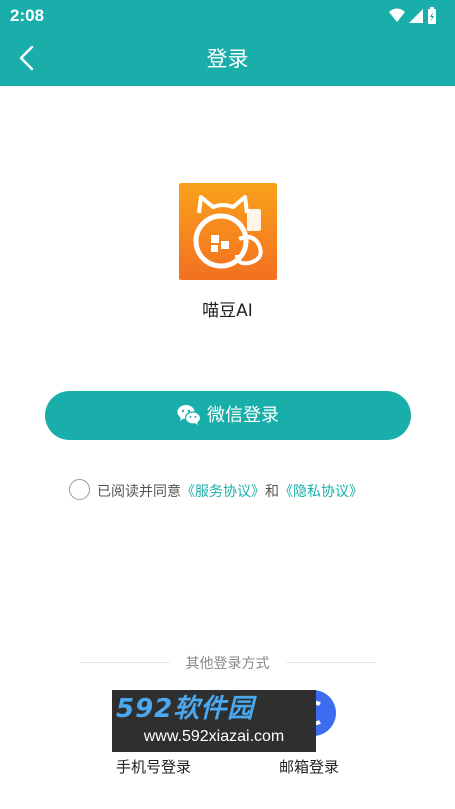  What do you see at coordinates (139, 492) in the screenshot?
I see `agreement-prefix: 已阅读并同意` at bounding box center [139, 492].